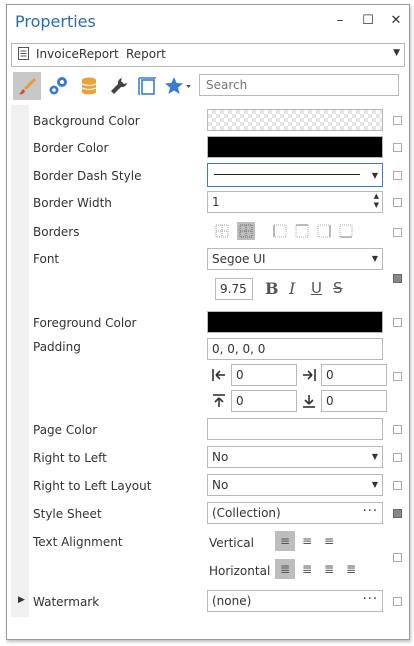 Image resolution: width=414 pixels, height=646 pixels. What do you see at coordinates (77, 54) in the screenshot?
I see `object-name: InvoiceReport` at bounding box center [77, 54].